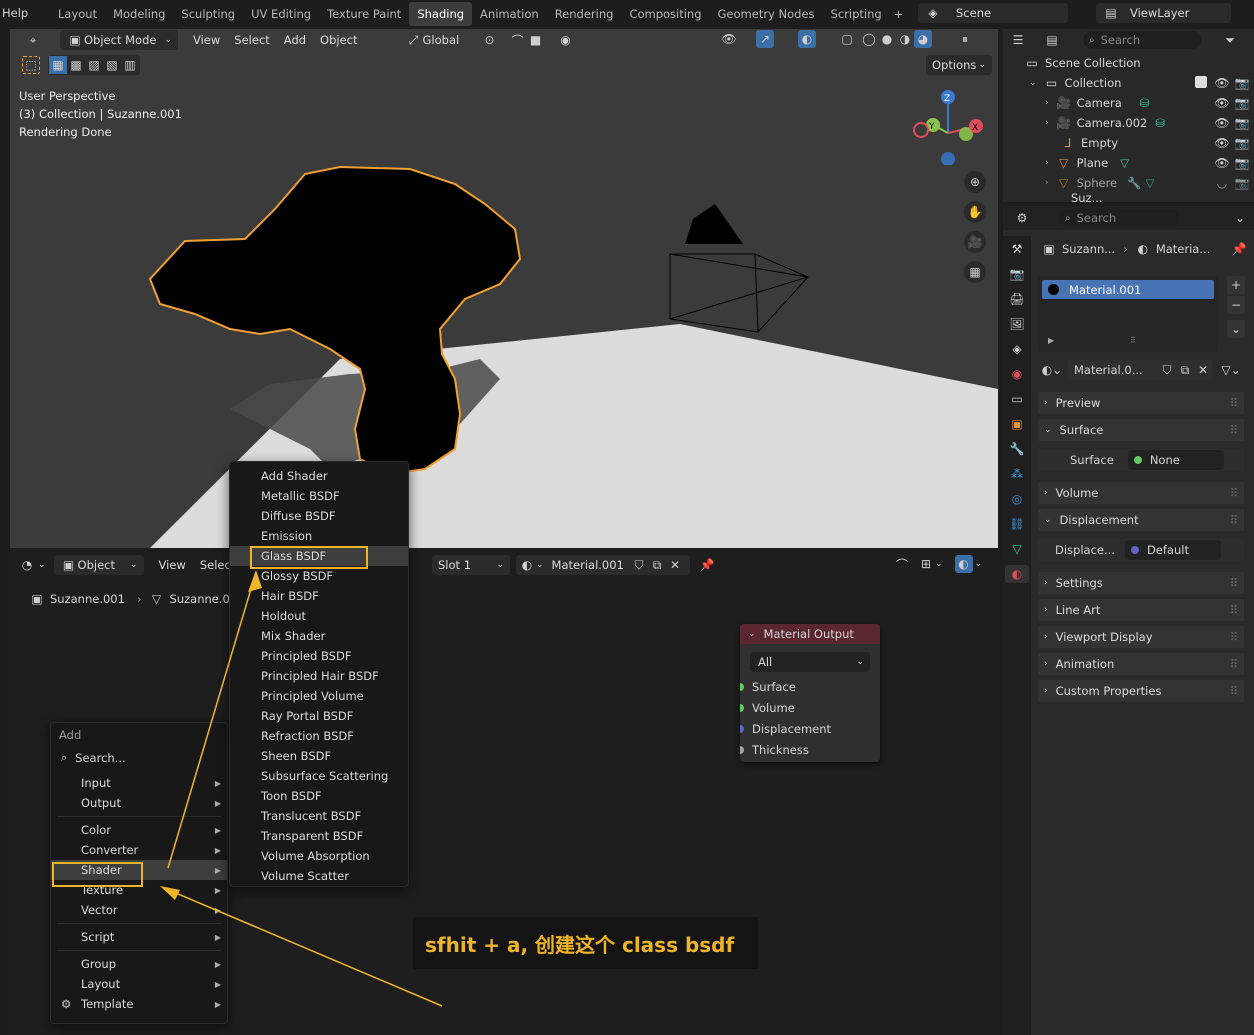 This screenshot has width=1254, height=1035. What do you see at coordinates (665, 14) in the screenshot?
I see `tab-compositing: Compositing` at bounding box center [665, 14].